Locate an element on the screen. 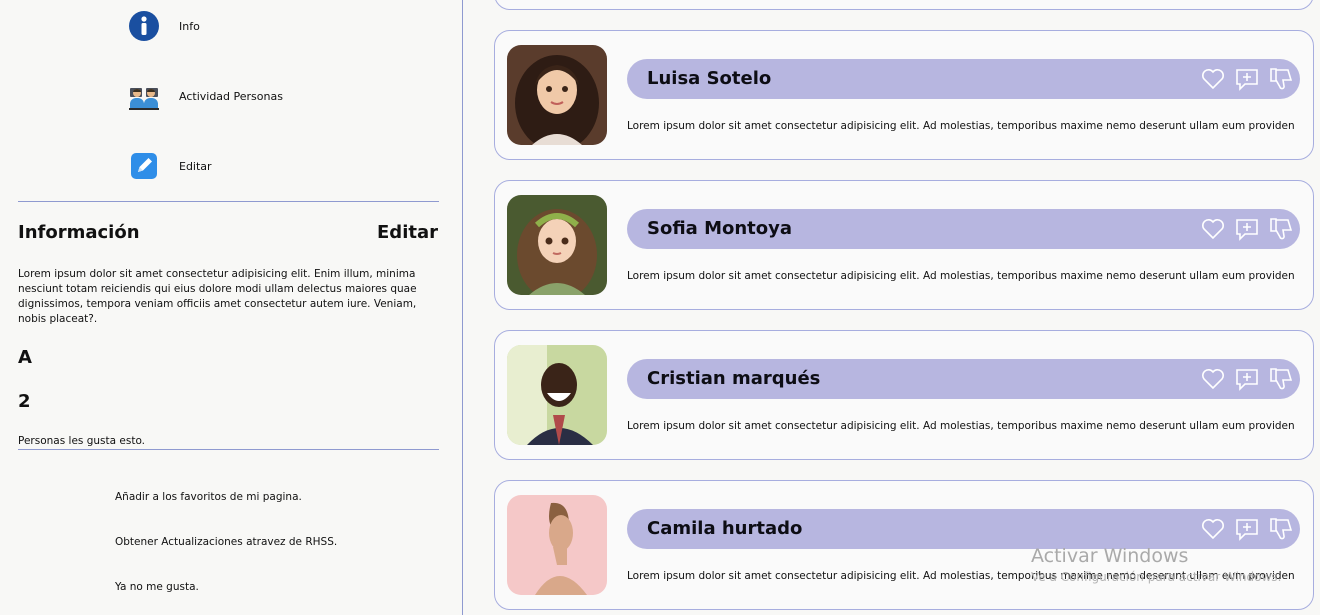 The height and width of the screenshot is (615, 1320). info-icon is located at coordinates (144, 26).